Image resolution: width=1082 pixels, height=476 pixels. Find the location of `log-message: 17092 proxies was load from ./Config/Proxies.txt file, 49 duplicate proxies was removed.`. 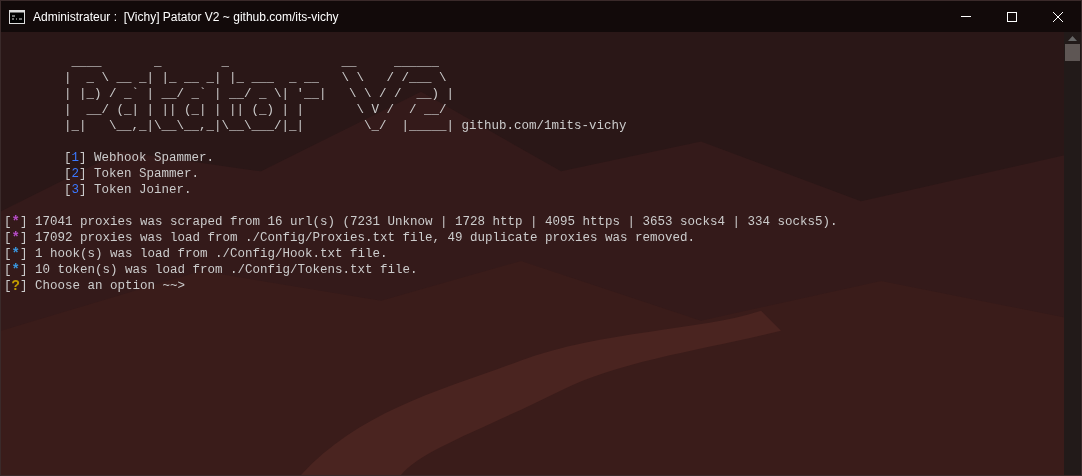

log-message: 17092 proxies was load from ./Config/Proxies.txt file, 49 duplicate proxies was removed. is located at coordinates (365, 238).